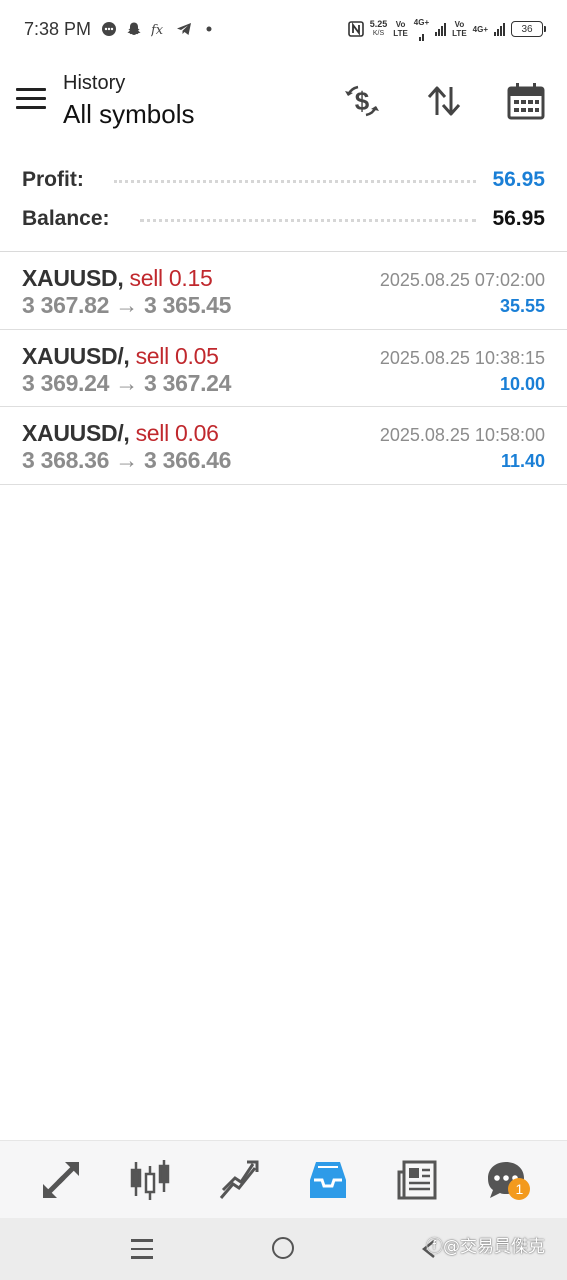 This screenshot has width=567, height=1280. What do you see at coordinates (462, 435) in the screenshot?
I see `deal-time: 2025.08.25 10:58:00` at bounding box center [462, 435].